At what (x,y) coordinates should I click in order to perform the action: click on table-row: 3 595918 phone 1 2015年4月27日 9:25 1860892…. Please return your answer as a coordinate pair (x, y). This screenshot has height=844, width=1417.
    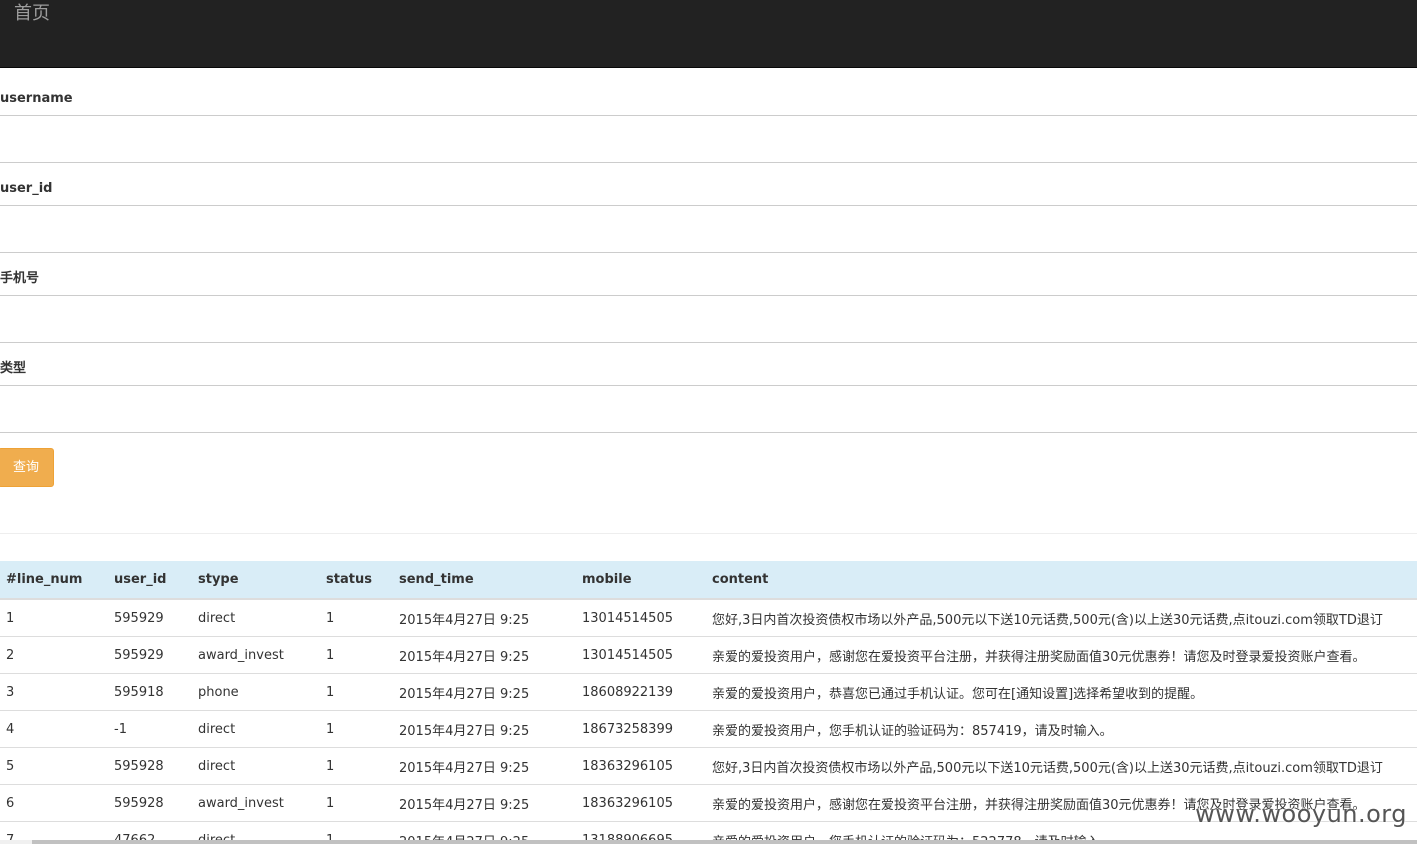
    Looking at the image, I should click on (708, 692).